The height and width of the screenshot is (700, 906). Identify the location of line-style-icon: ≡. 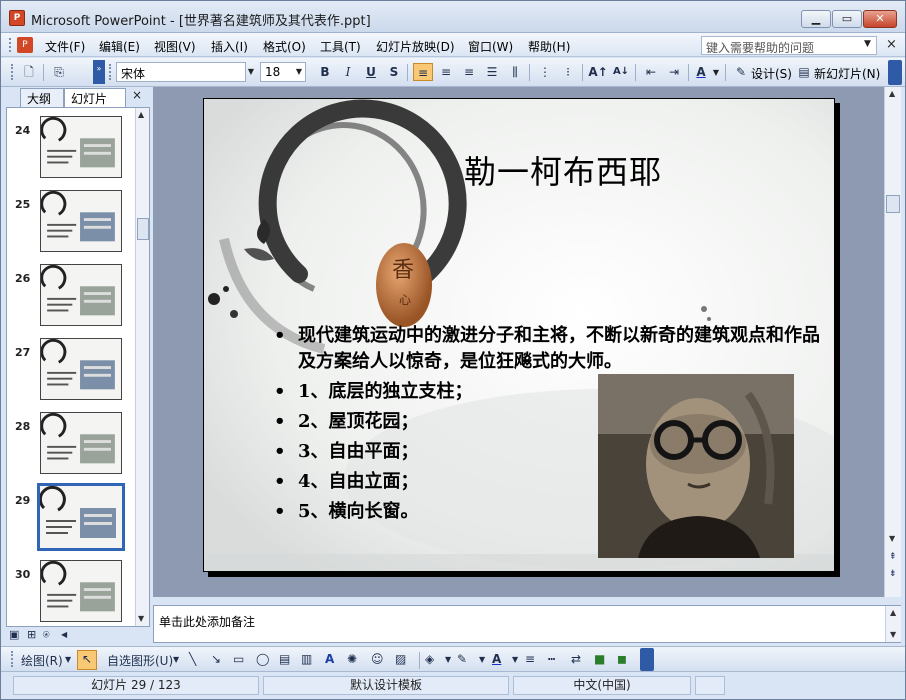
(530, 659).